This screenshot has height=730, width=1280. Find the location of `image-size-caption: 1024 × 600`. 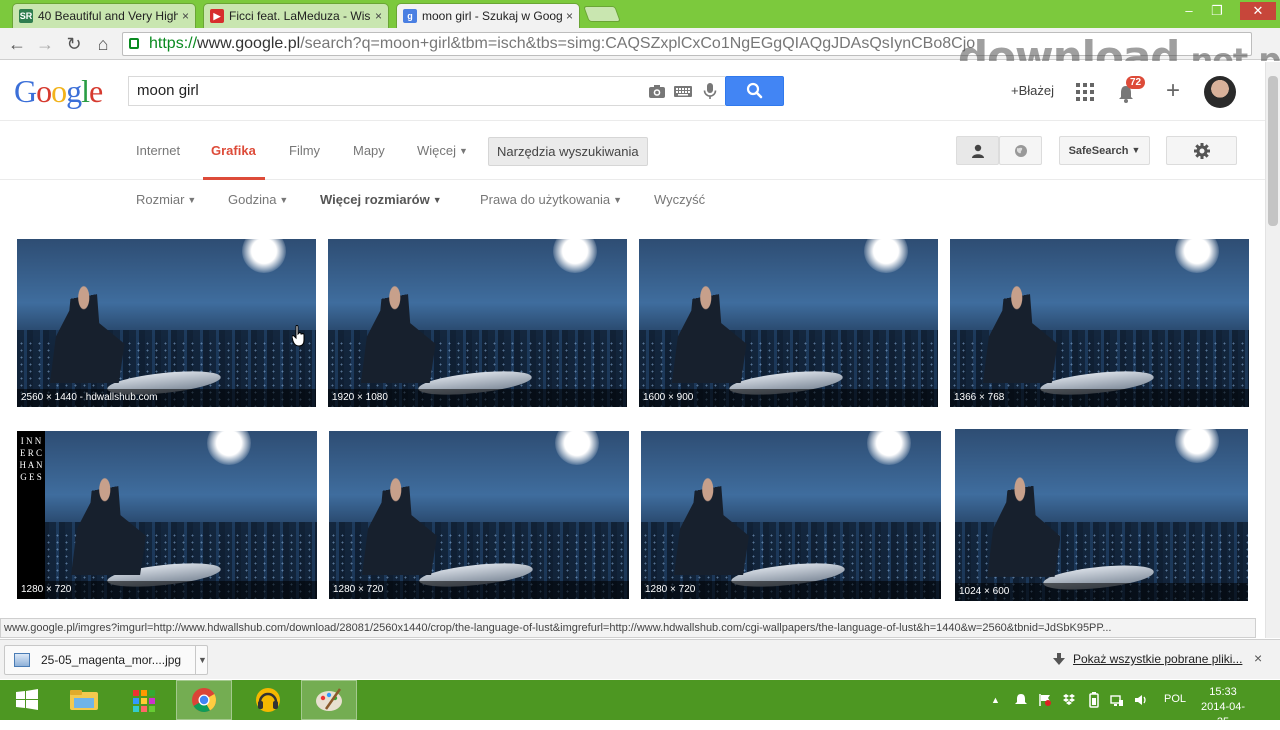

image-size-caption: 1024 × 600 is located at coordinates (1101, 592).